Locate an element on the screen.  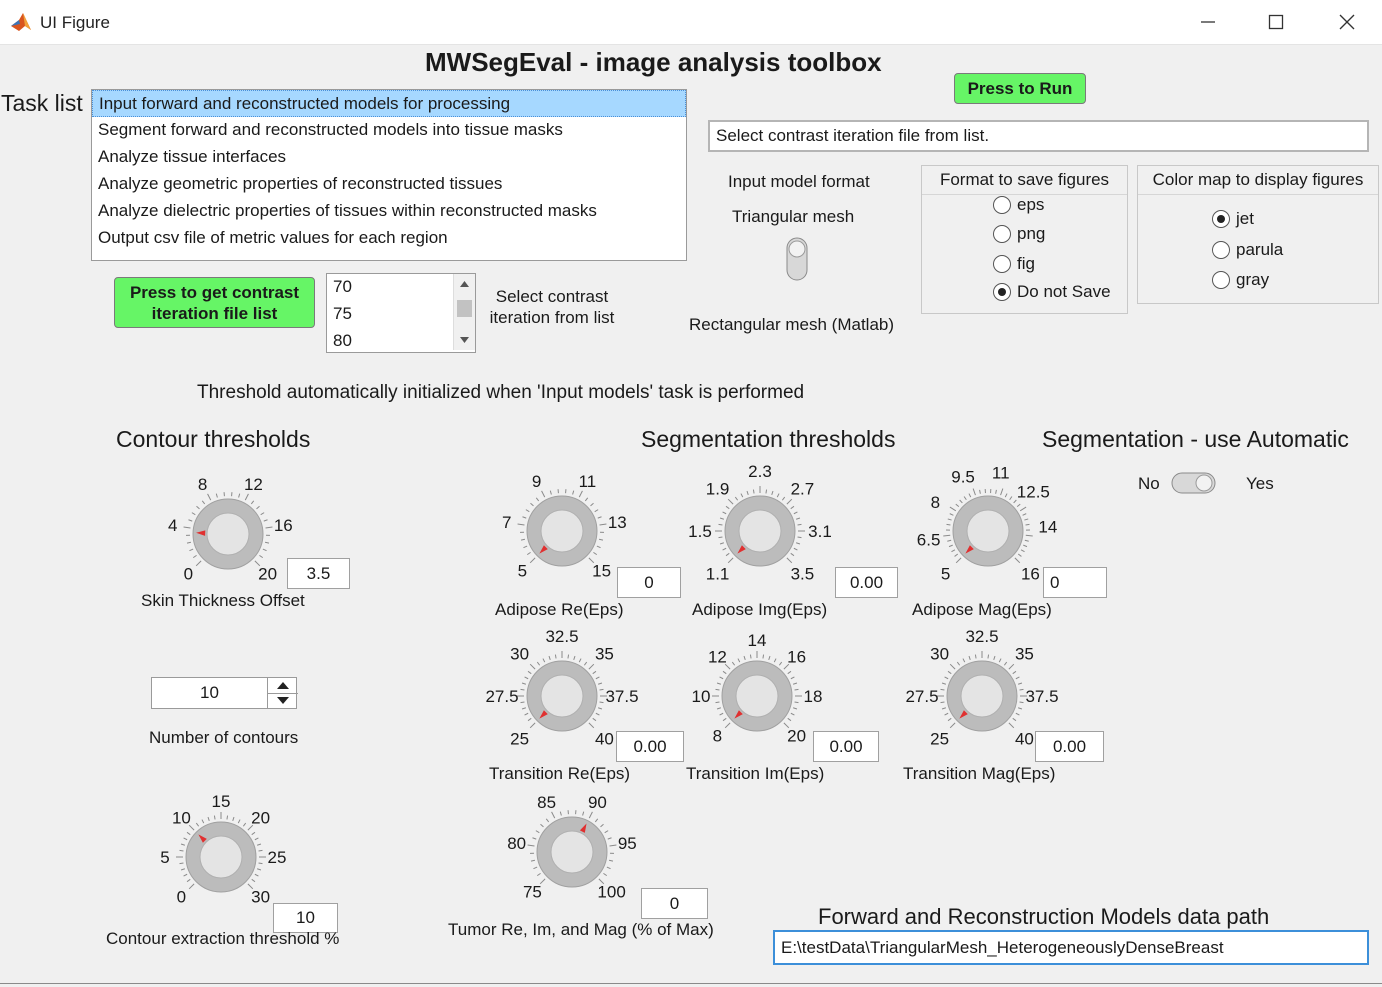
contrast-iteration-listbox: 70 75 80 is located at coordinates (401, 313).